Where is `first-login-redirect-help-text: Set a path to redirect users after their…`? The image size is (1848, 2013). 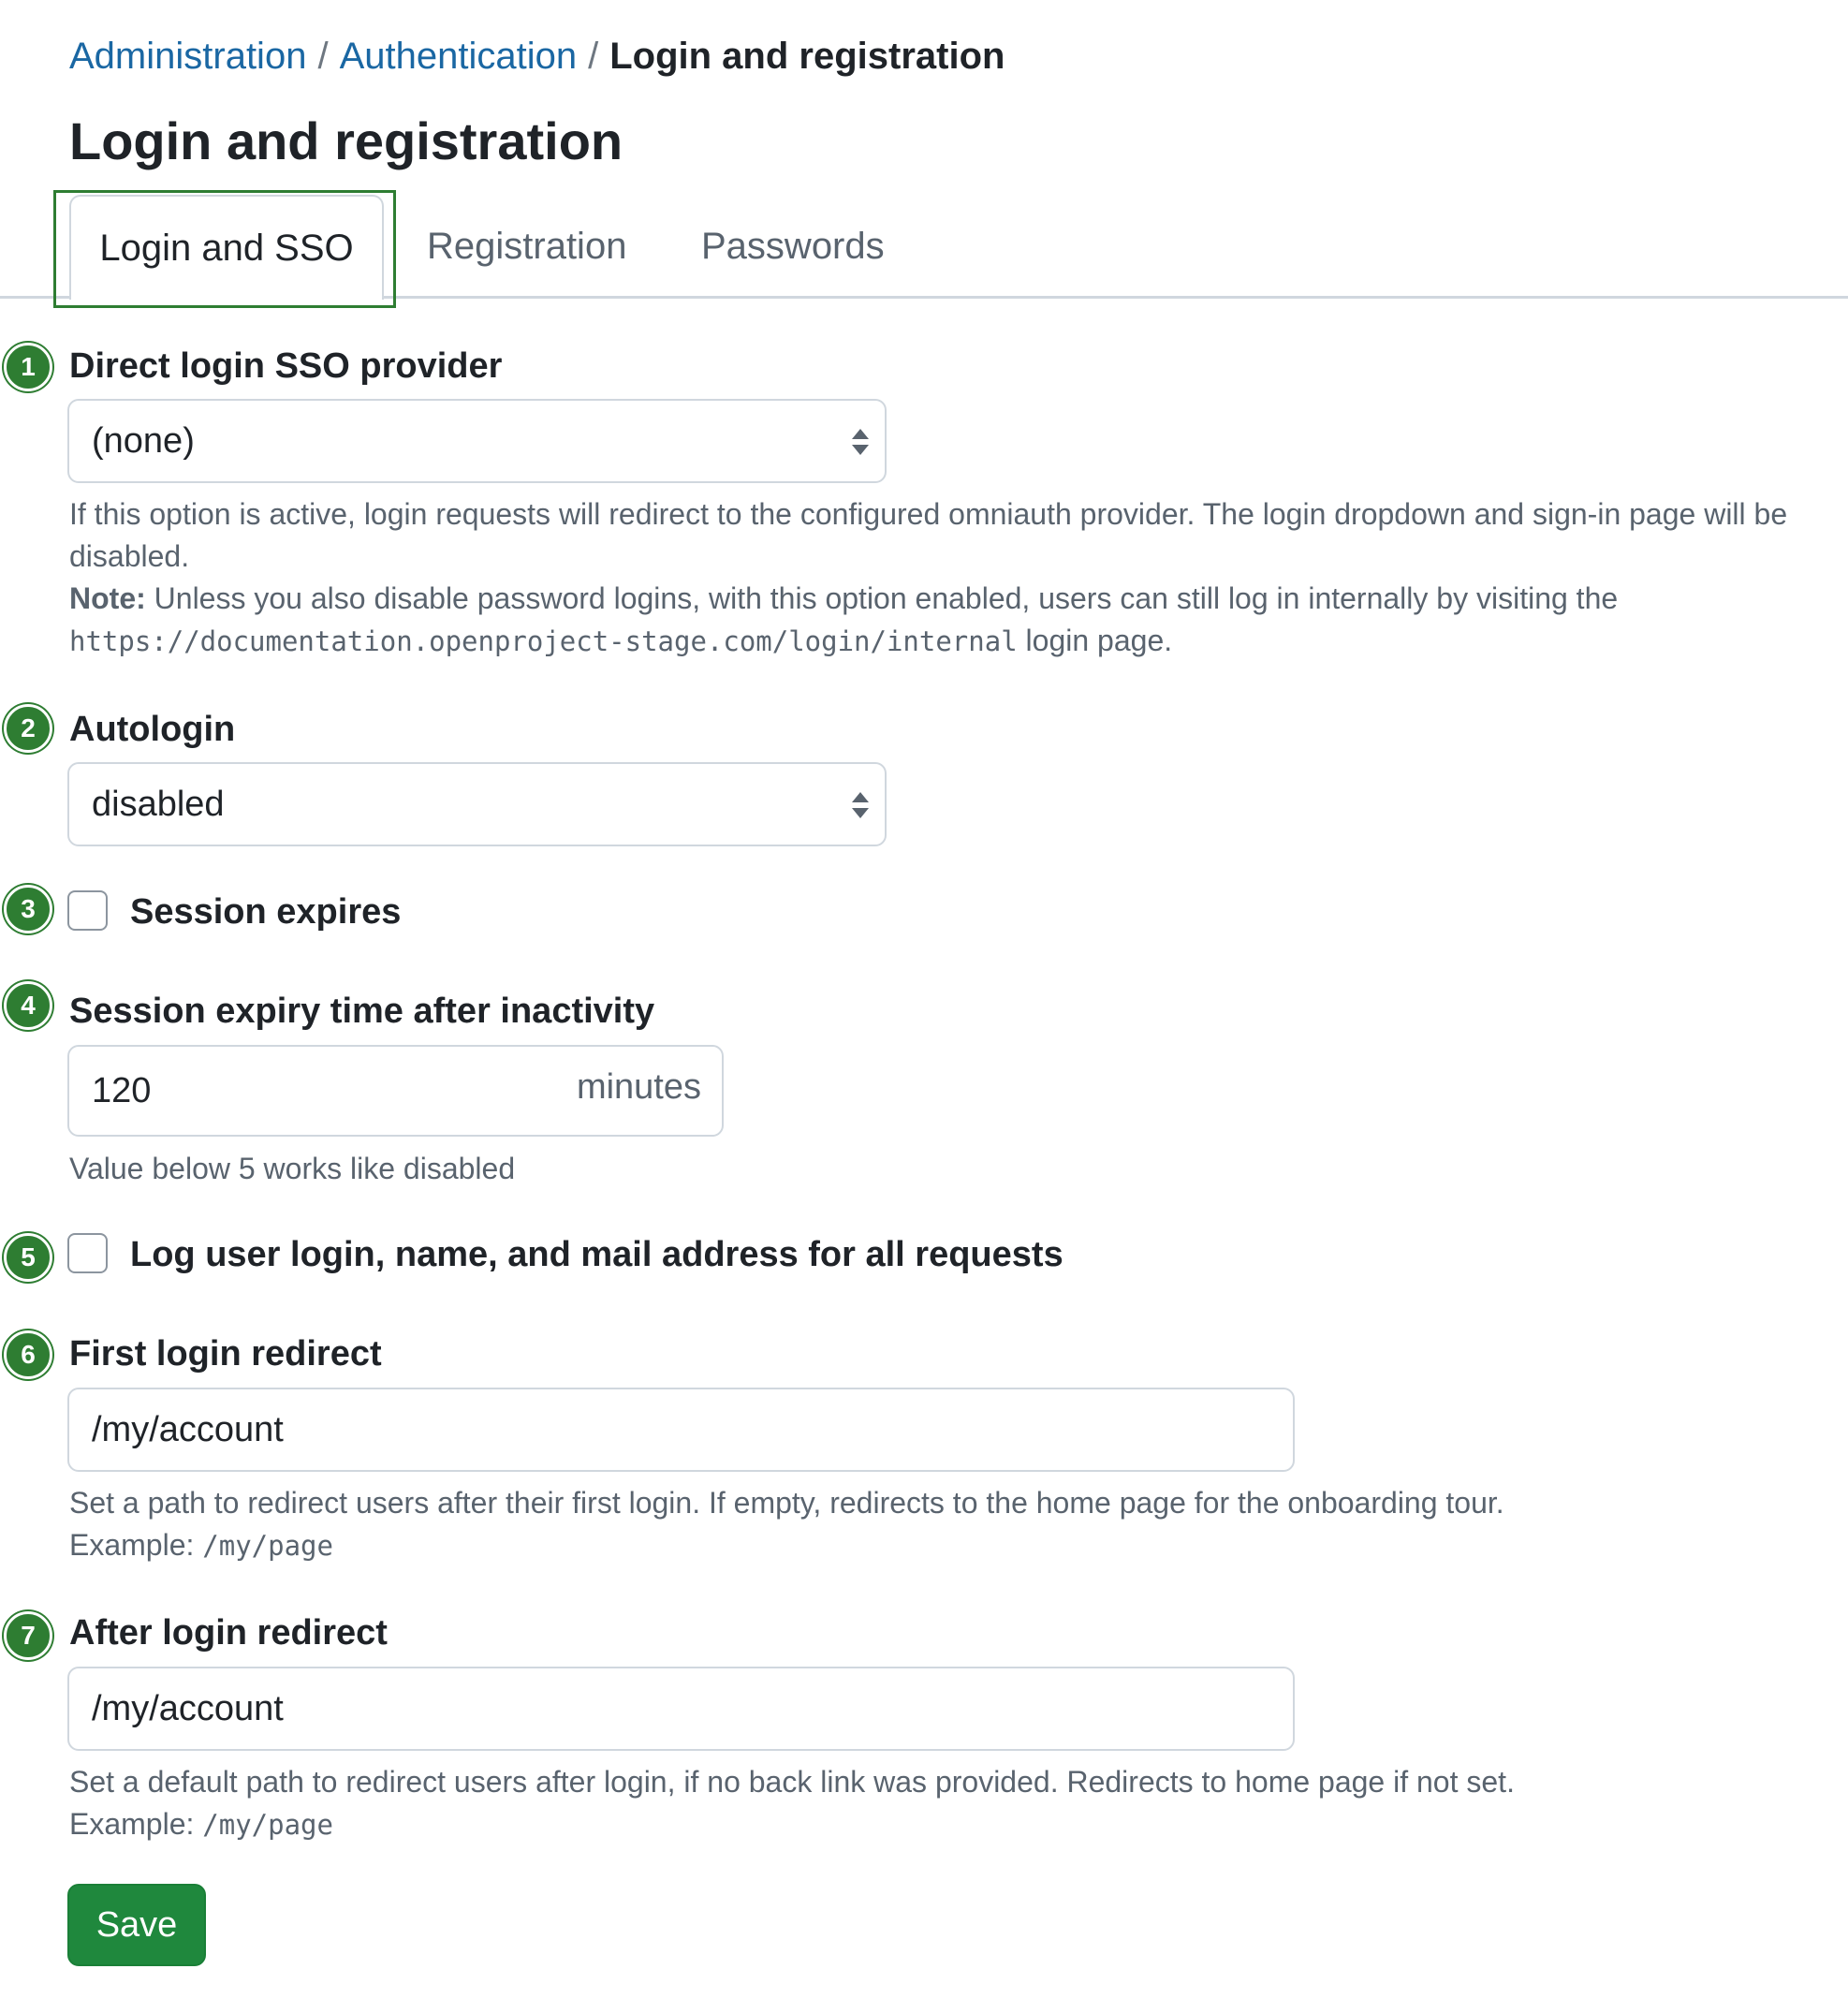 first-login-redirect-help-text: Set a path to redirect users after their… is located at coordinates (786, 1503).